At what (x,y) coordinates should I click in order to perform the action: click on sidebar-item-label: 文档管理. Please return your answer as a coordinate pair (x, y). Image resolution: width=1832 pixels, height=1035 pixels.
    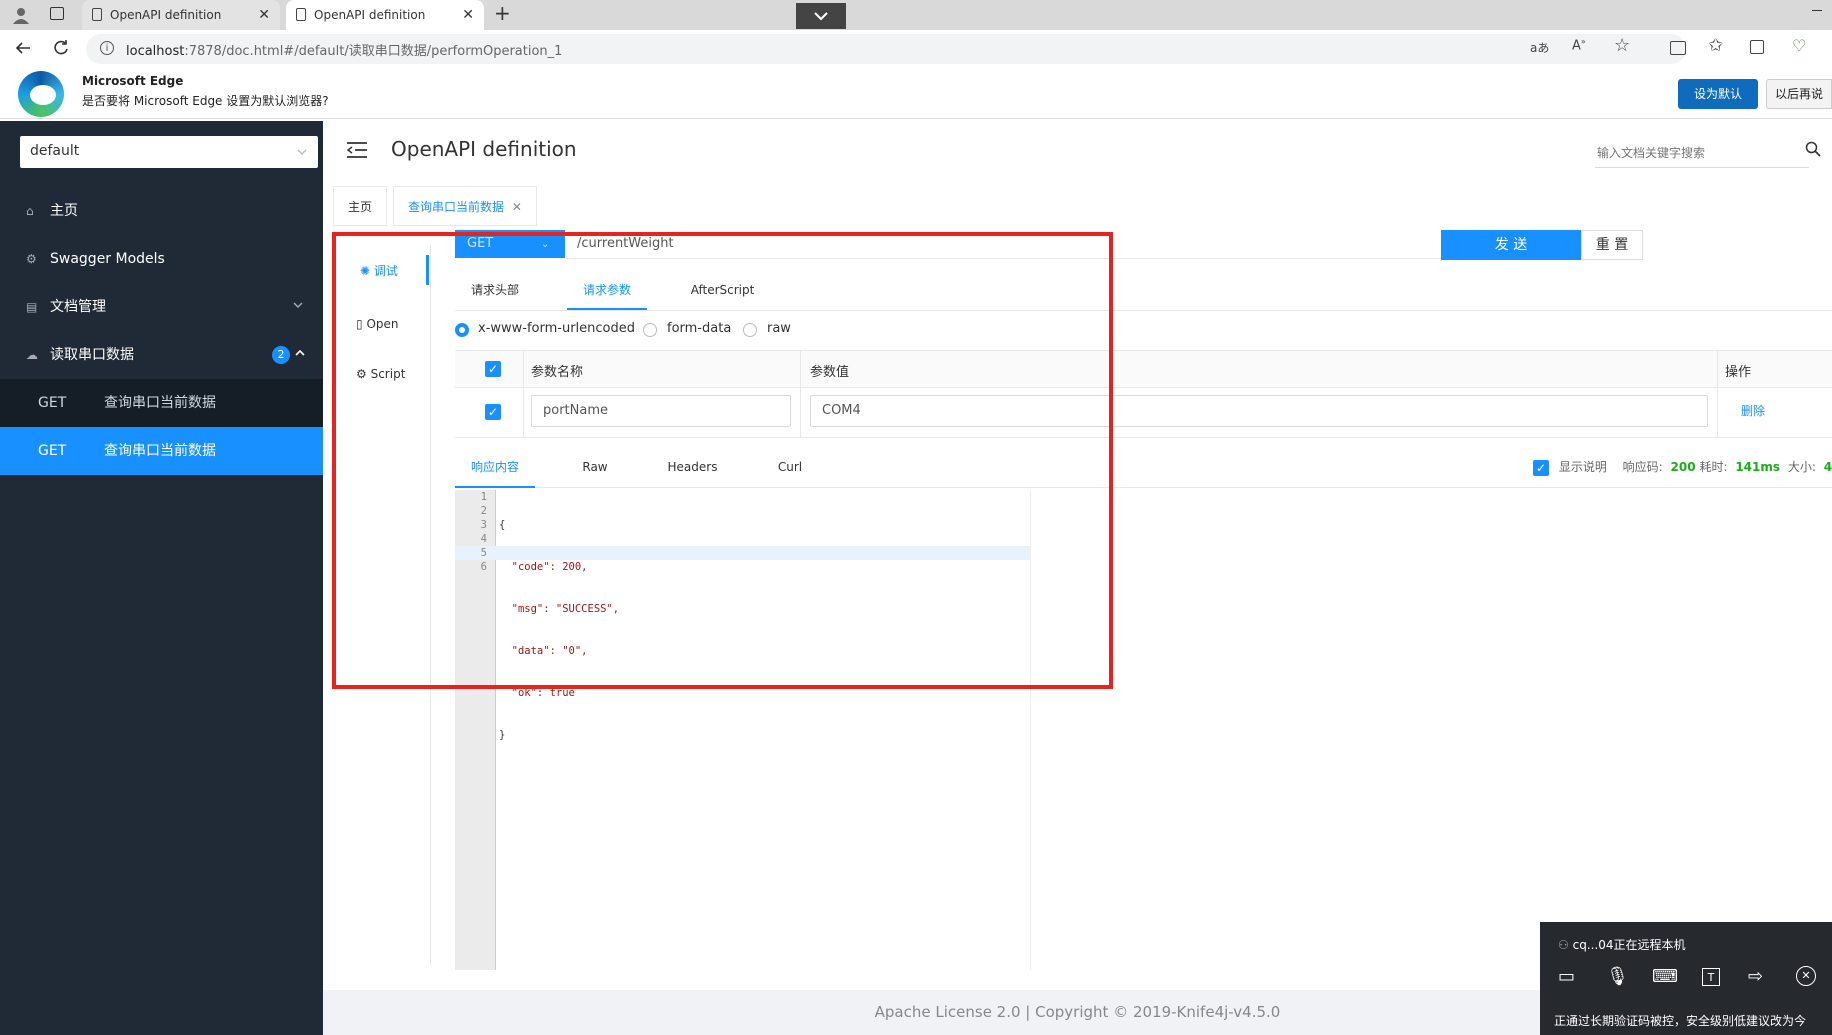
    Looking at the image, I should click on (78, 307).